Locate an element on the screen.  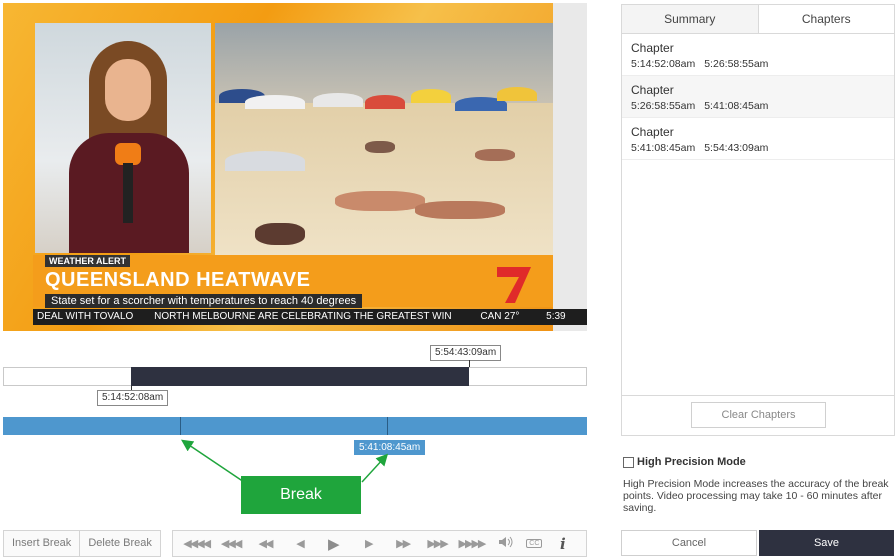
range-end-label: 5:54:43:09am is located at coordinates (466, 353).